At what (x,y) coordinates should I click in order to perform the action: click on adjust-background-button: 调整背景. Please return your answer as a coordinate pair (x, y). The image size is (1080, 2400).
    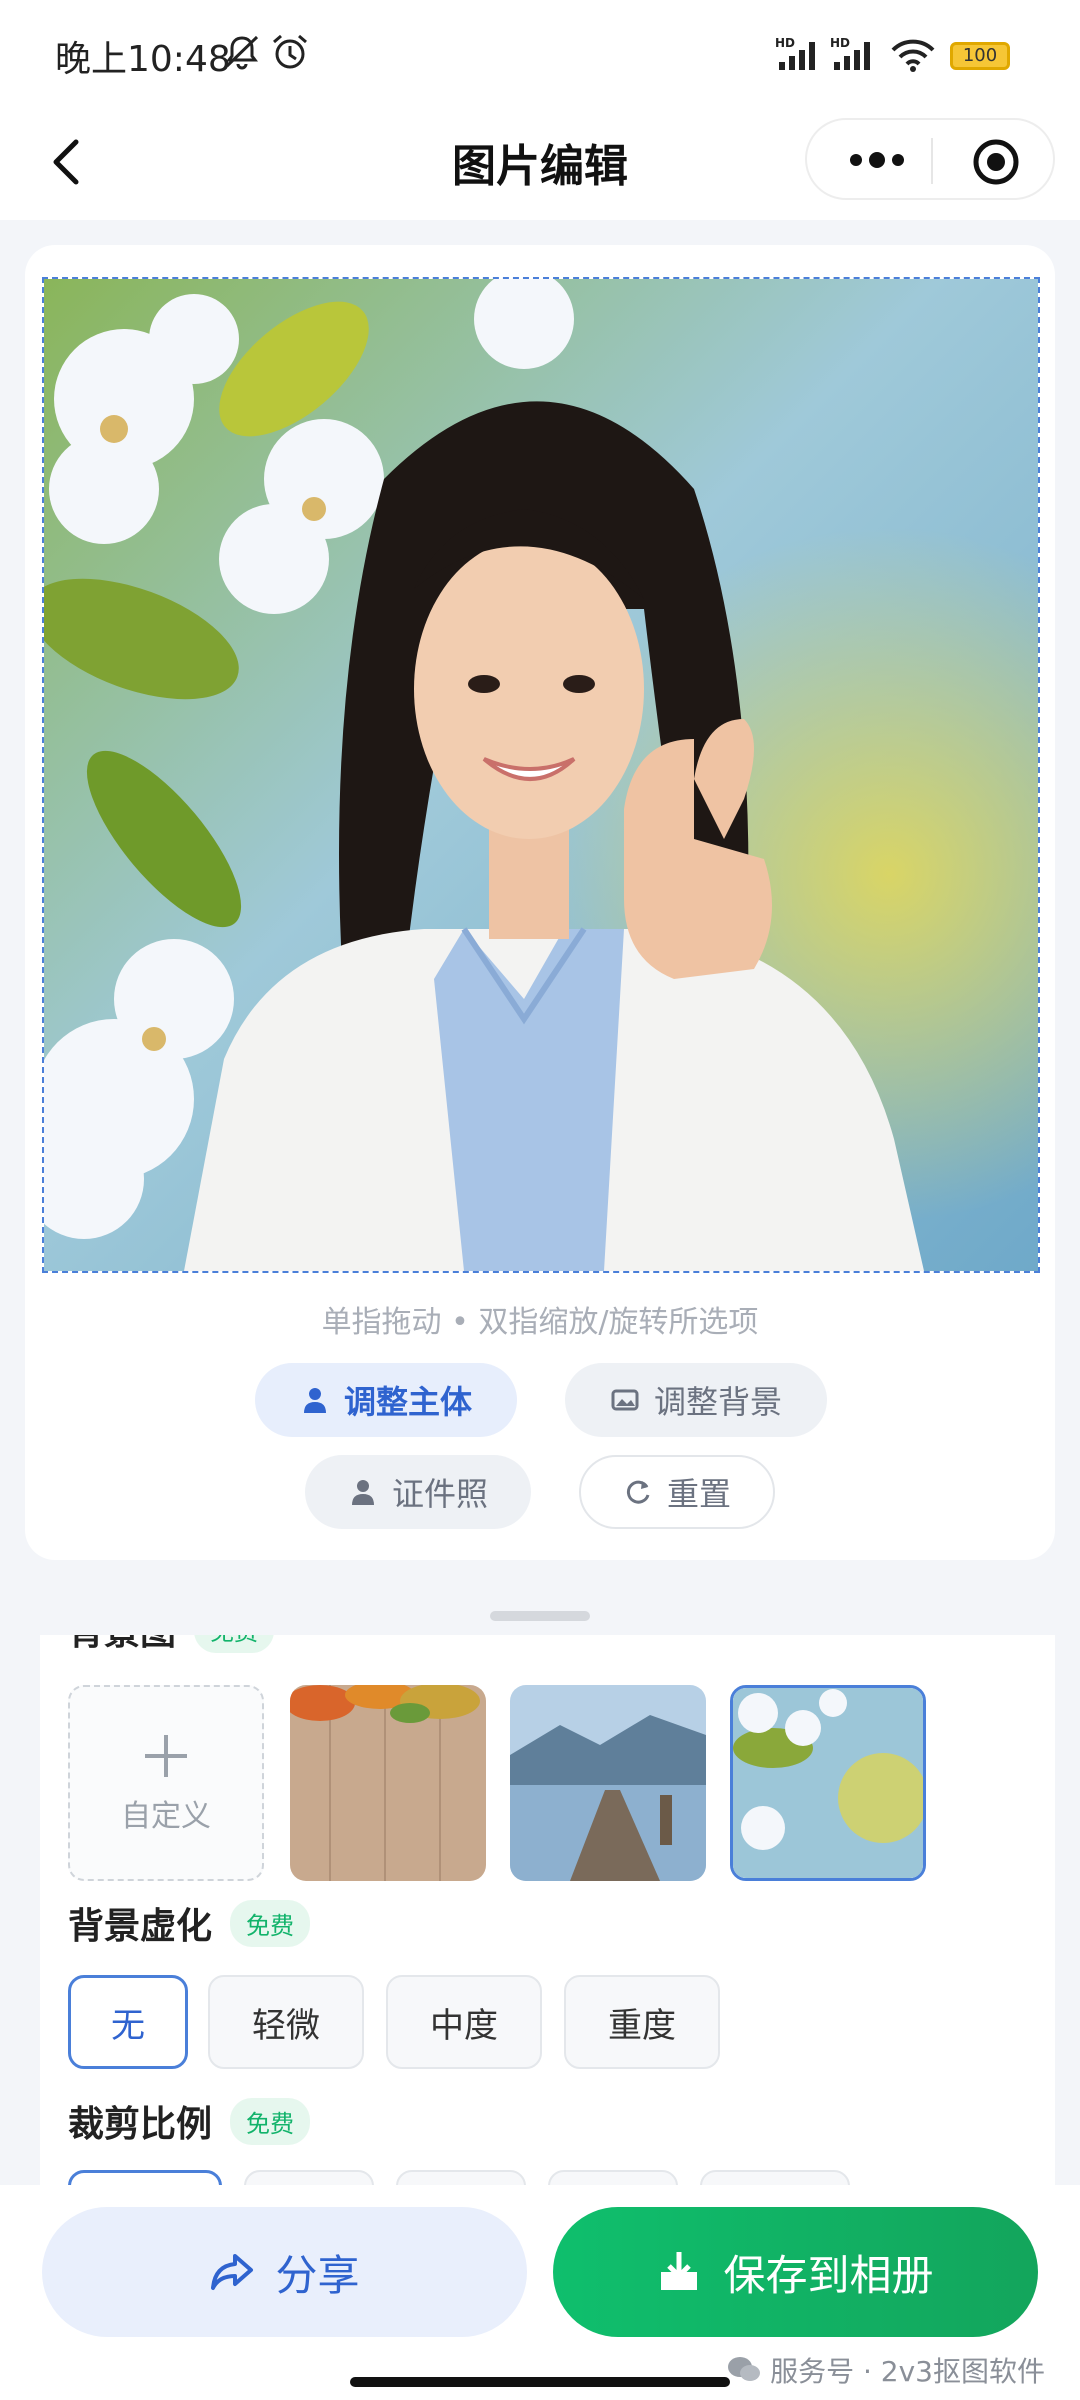
    Looking at the image, I should click on (696, 1400).